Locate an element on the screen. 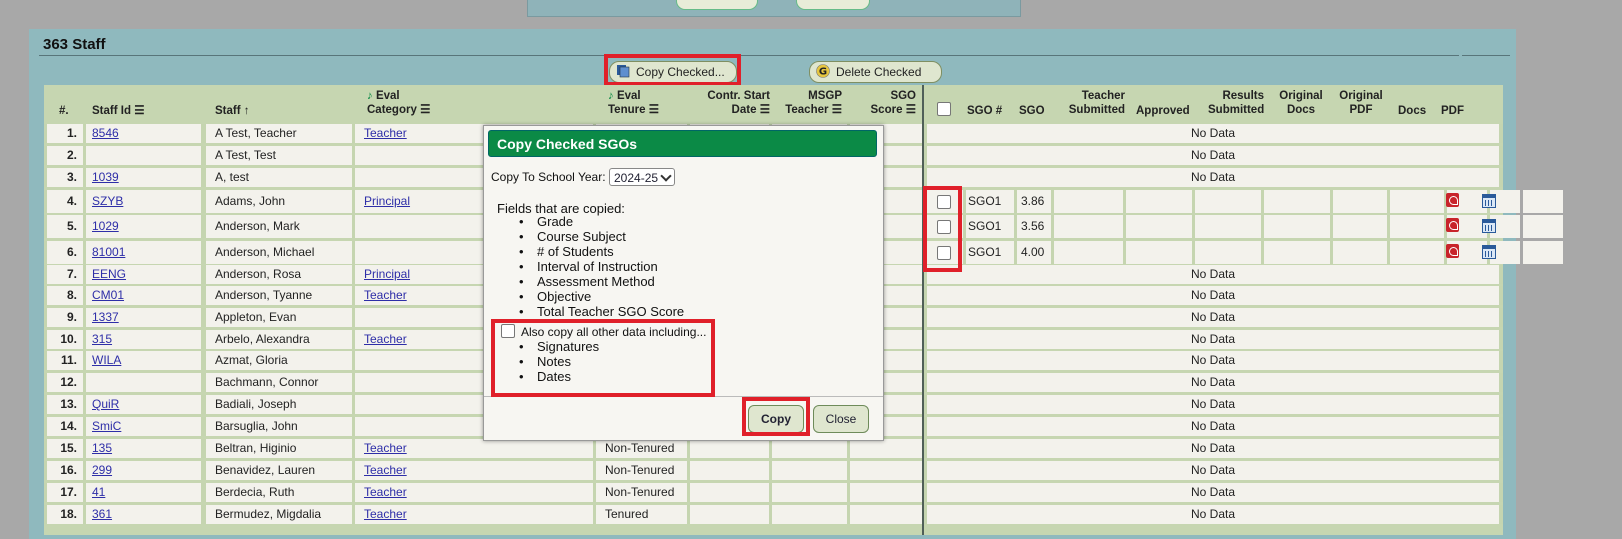 This screenshot has height=539, width=1622. staff-id-link: 8546 is located at coordinates (105, 133).